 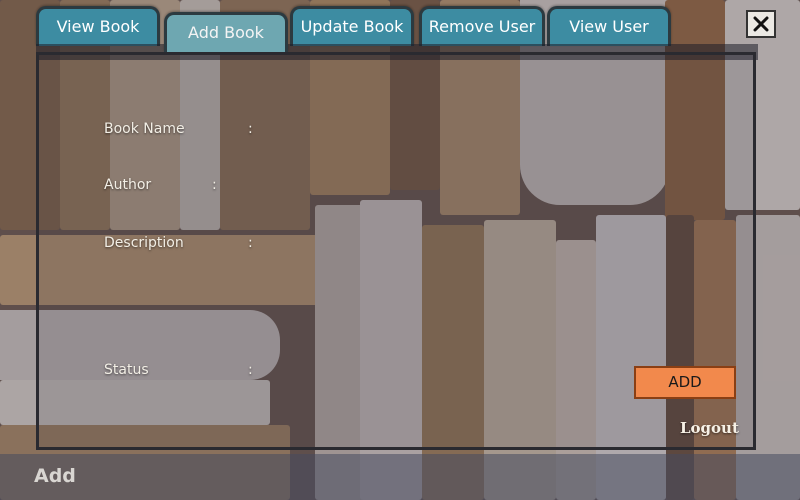 I want to click on logout-link: Logout, so click(x=709, y=428).